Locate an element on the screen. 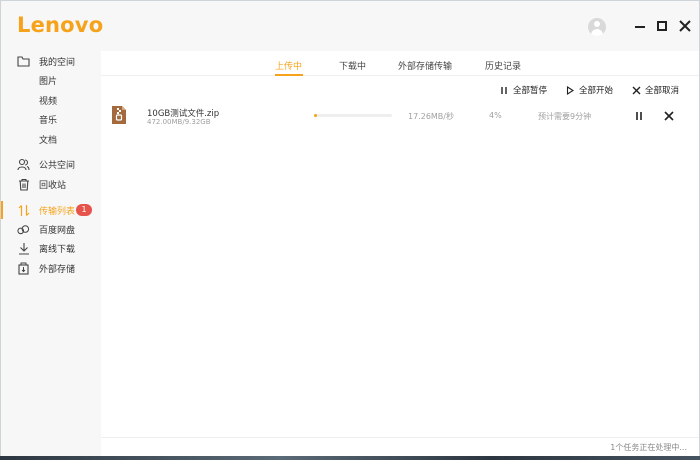 This screenshot has width=700, height=460. sidebar-item-label: 音乐 is located at coordinates (48, 120).